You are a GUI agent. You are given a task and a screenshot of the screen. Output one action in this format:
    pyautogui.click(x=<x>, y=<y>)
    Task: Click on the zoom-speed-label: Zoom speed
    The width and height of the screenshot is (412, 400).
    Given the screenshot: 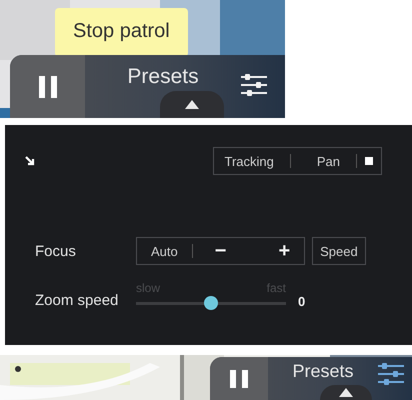 What is the action you would take?
    pyautogui.click(x=77, y=301)
    